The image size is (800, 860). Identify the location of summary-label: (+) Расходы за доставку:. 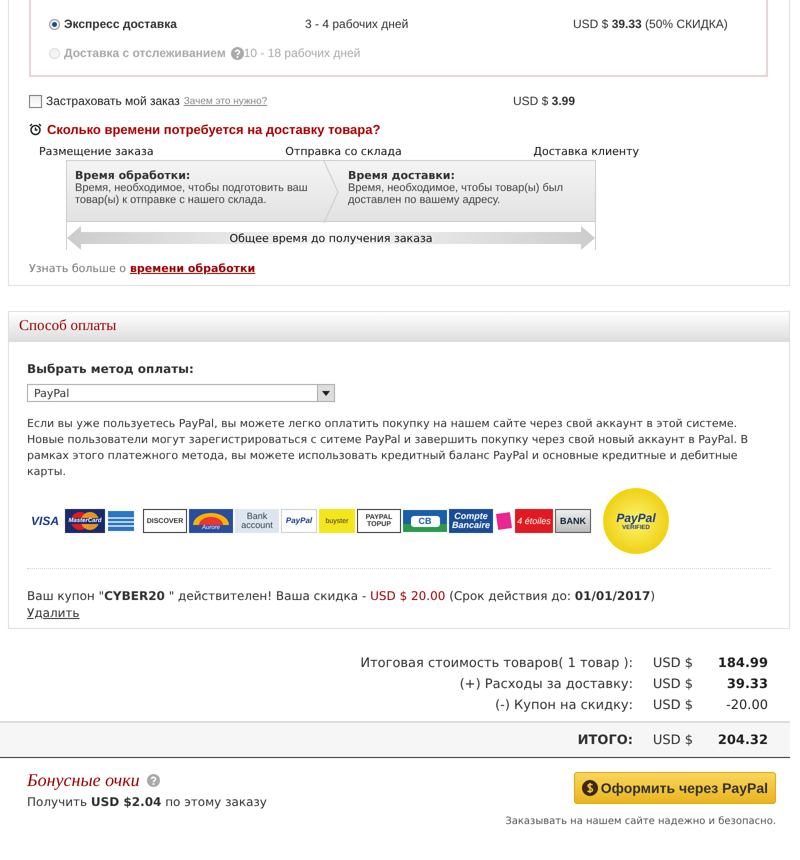
(546, 684).